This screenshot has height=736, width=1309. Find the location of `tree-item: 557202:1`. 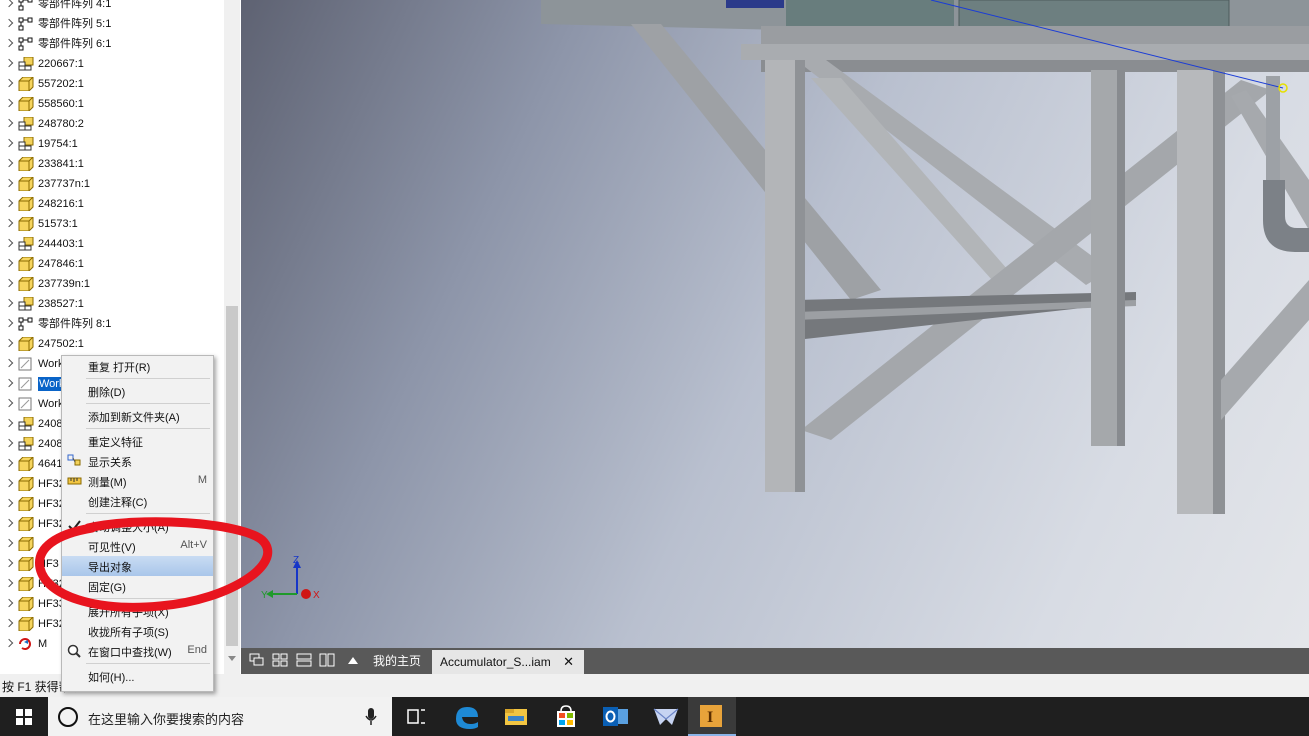

tree-item: 557202:1 is located at coordinates (112, 84).